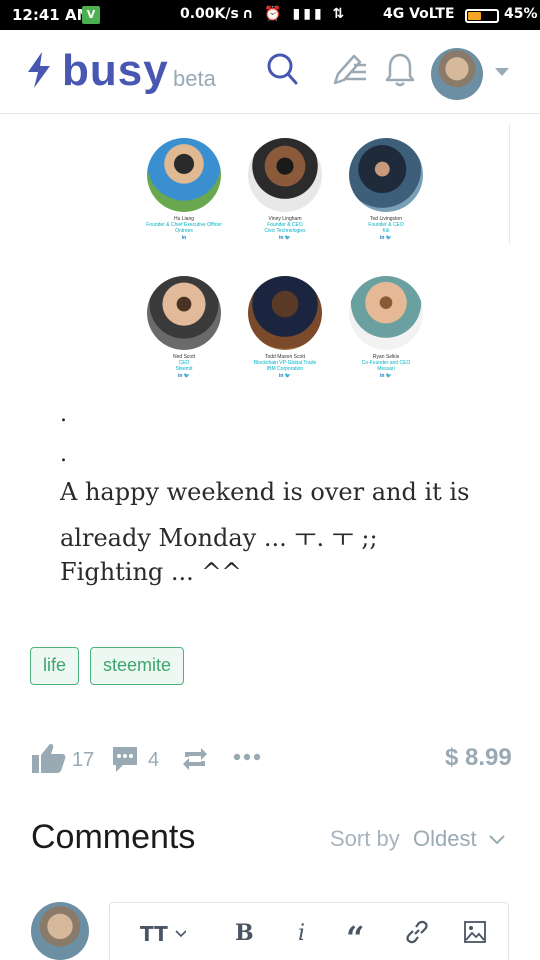 The height and width of the screenshot is (960, 540). I want to click on clock: 12:41 AM, so click(52, 15).